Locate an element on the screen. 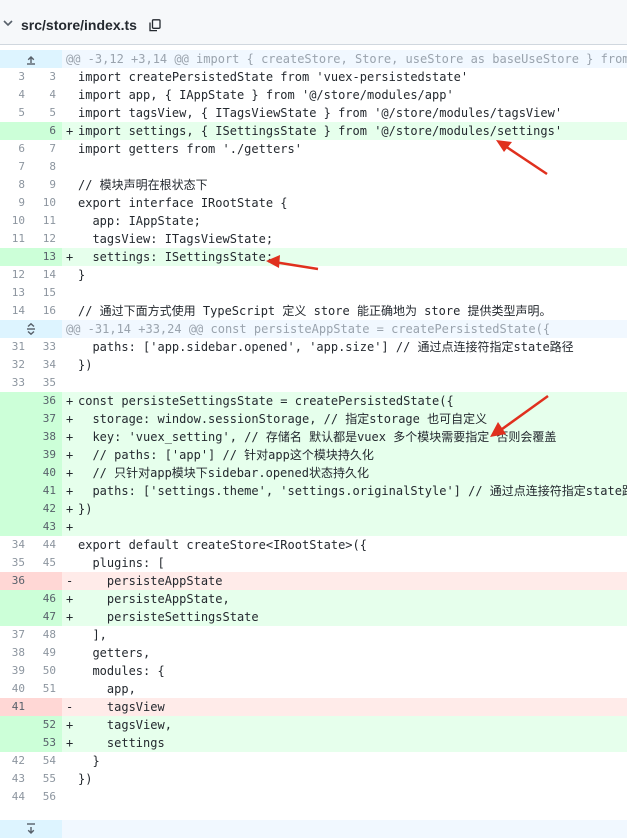 This screenshot has width=627, height=838. new-line-number: 9 is located at coordinates (46, 185).